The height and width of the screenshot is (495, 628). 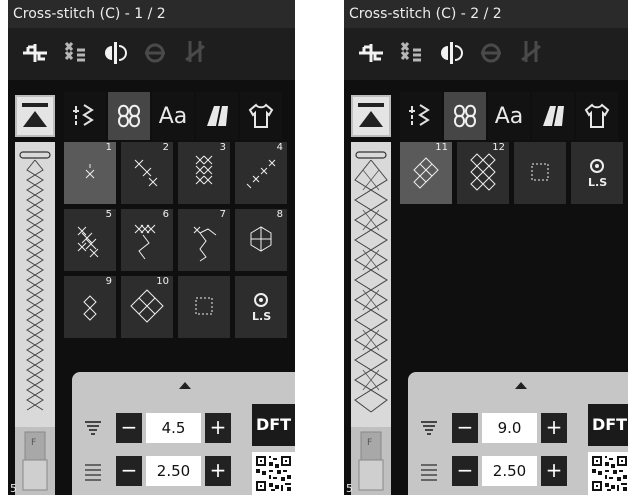 I want to click on cross-stitch-diagonal-icon, so click(x=146, y=173).